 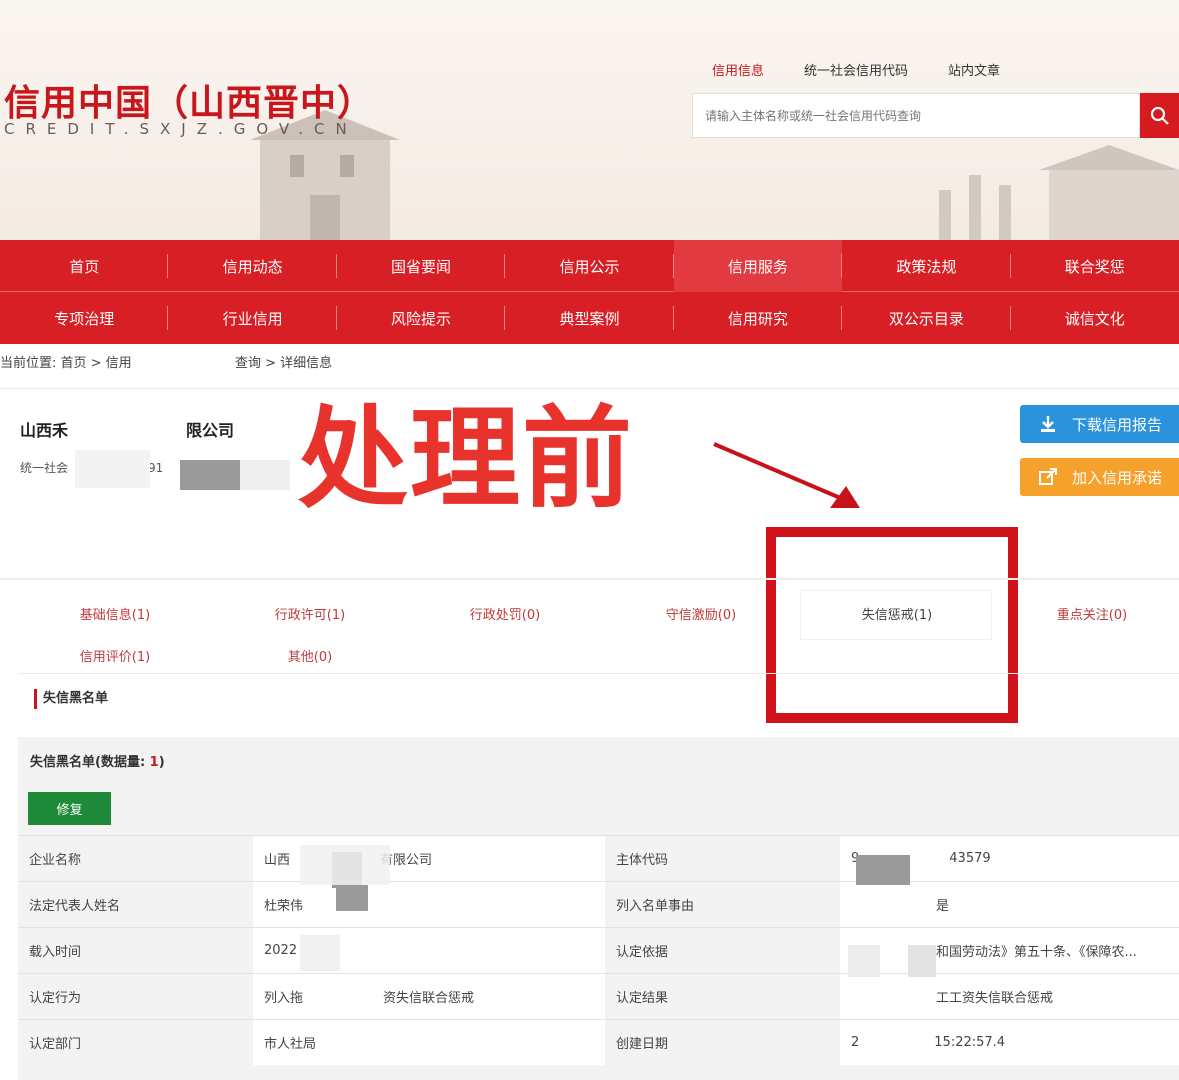 What do you see at coordinates (253, 318) in the screenshot?
I see `nav-item-industry-credit: 行业信用` at bounding box center [253, 318].